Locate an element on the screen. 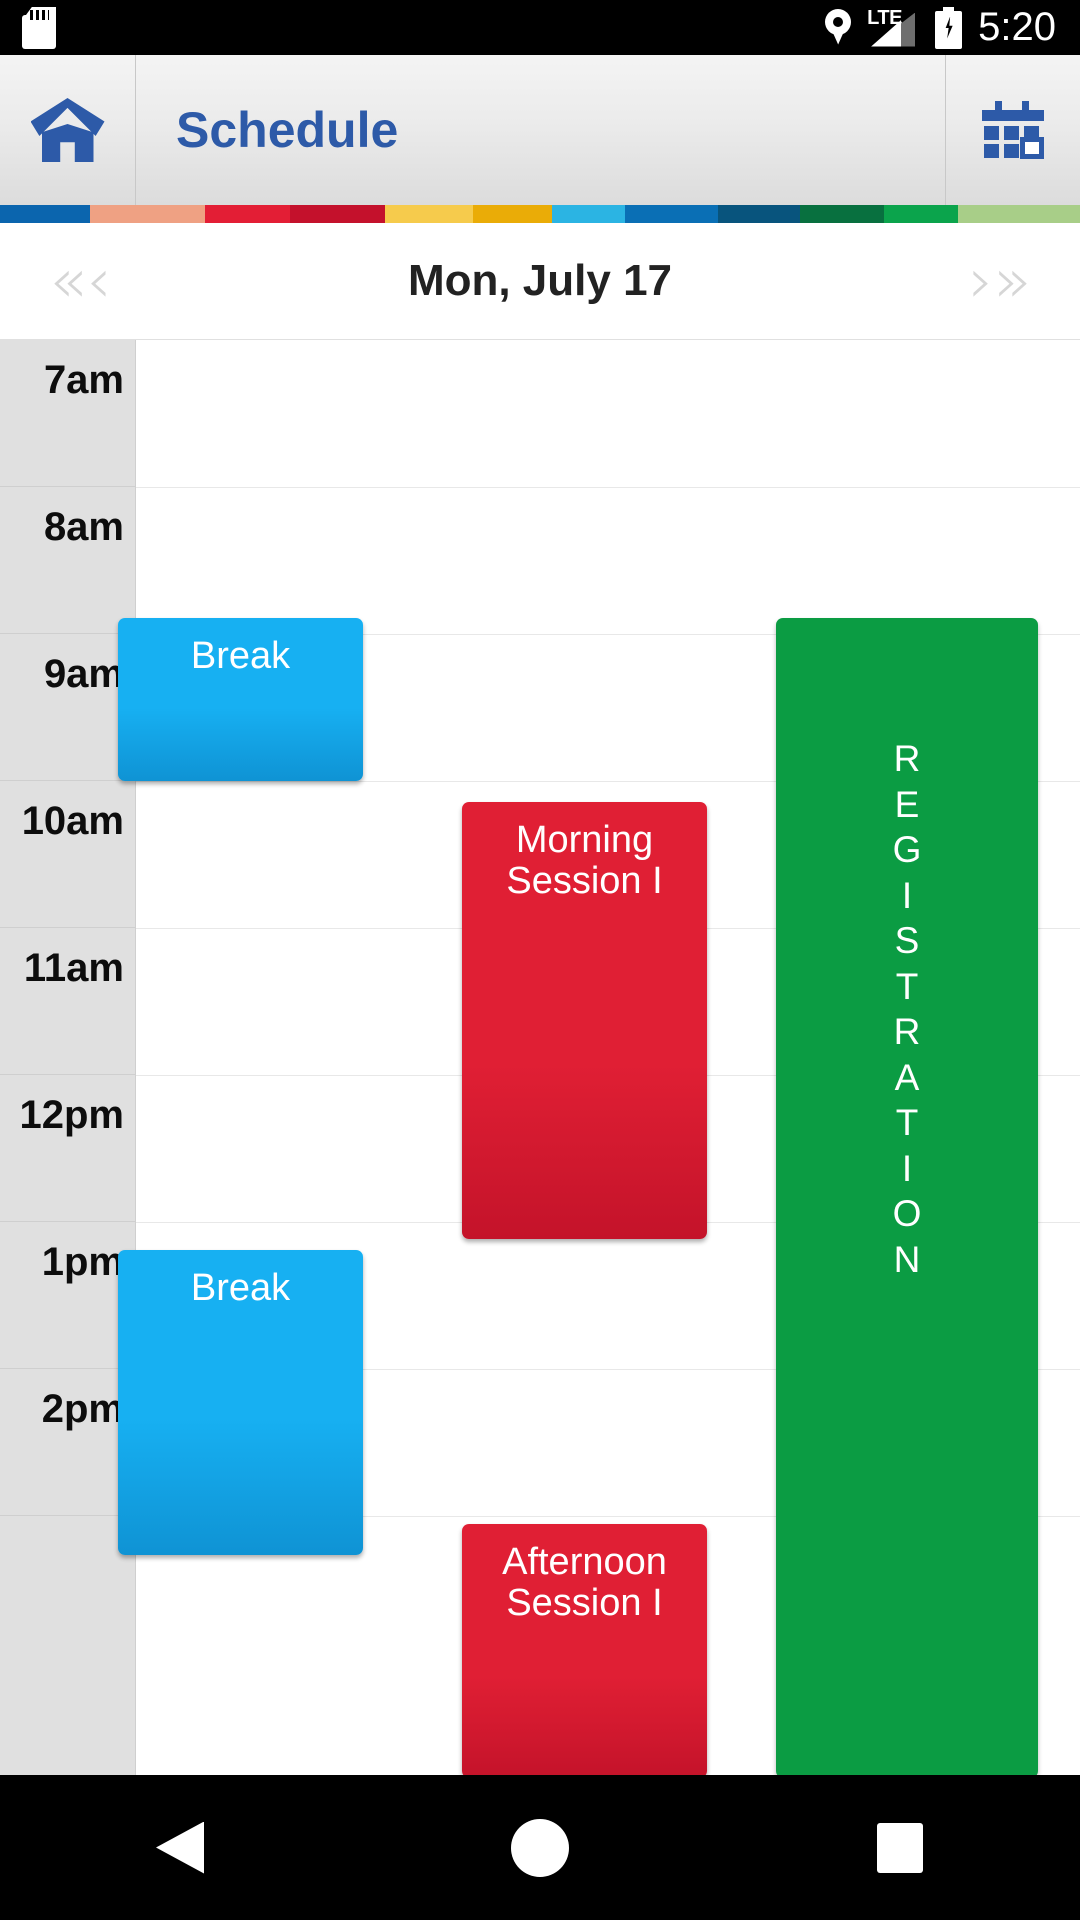 The height and width of the screenshot is (1920, 1080). date-navigation-bar: «‹ Mon, July 17 ›» is located at coordinates (540, 281).